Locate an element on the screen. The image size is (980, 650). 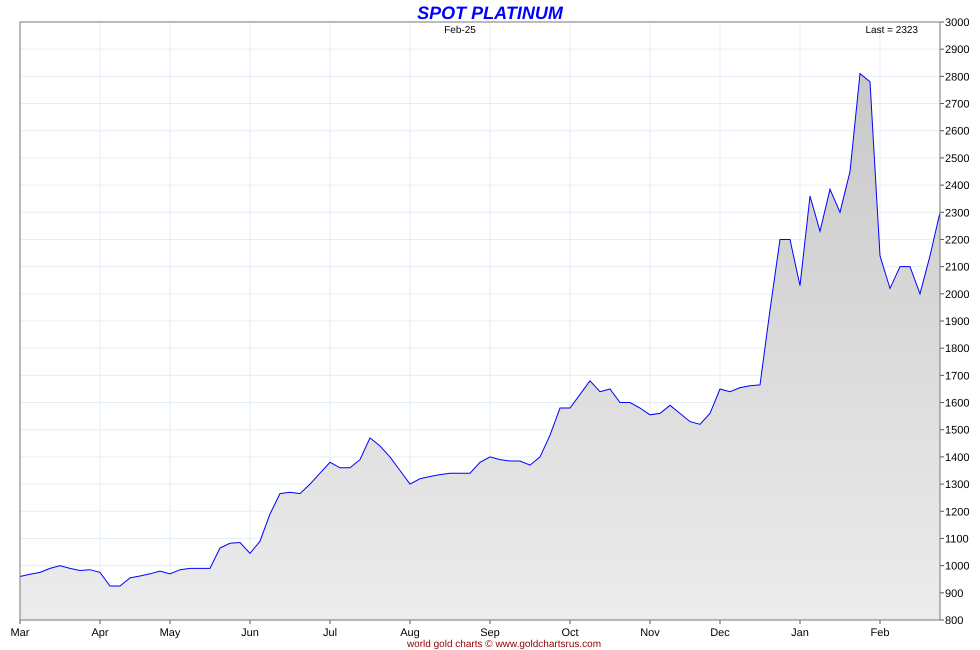
y-tick-label: 1100 is located at coordinates (957, 539).